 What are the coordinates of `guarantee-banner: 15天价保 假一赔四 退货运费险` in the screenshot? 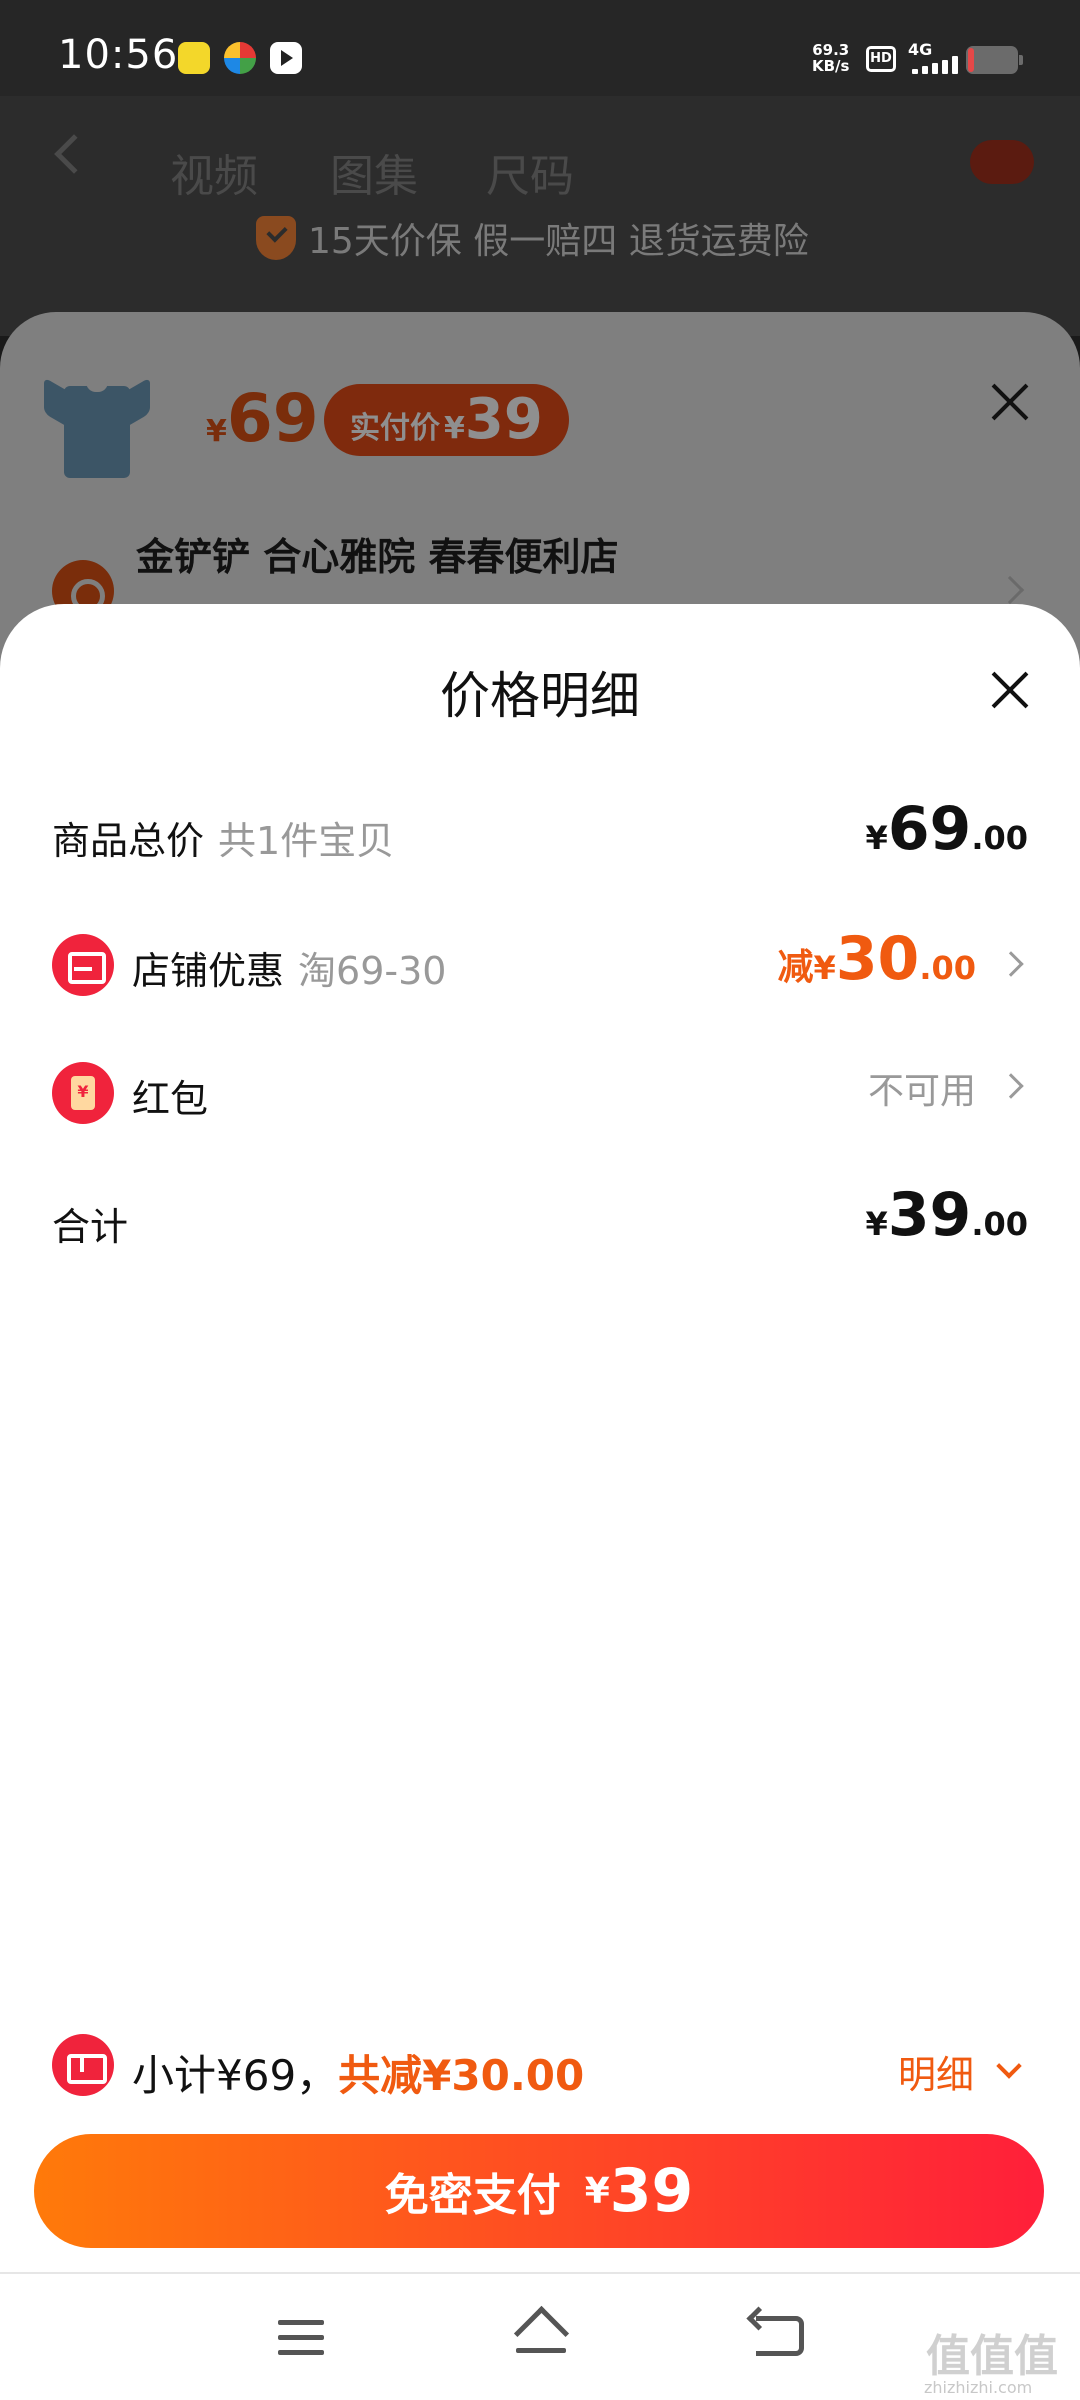 It's located at (532, 238).